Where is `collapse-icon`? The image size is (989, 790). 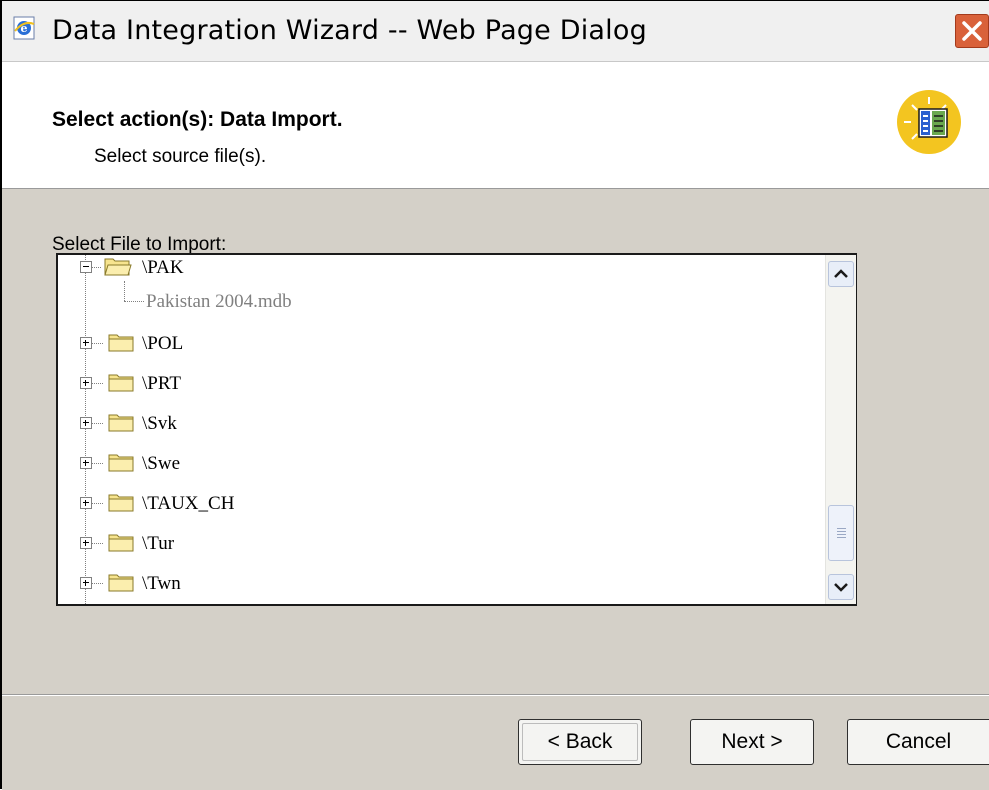 collapse-icon is located at coordinates (86, 267).